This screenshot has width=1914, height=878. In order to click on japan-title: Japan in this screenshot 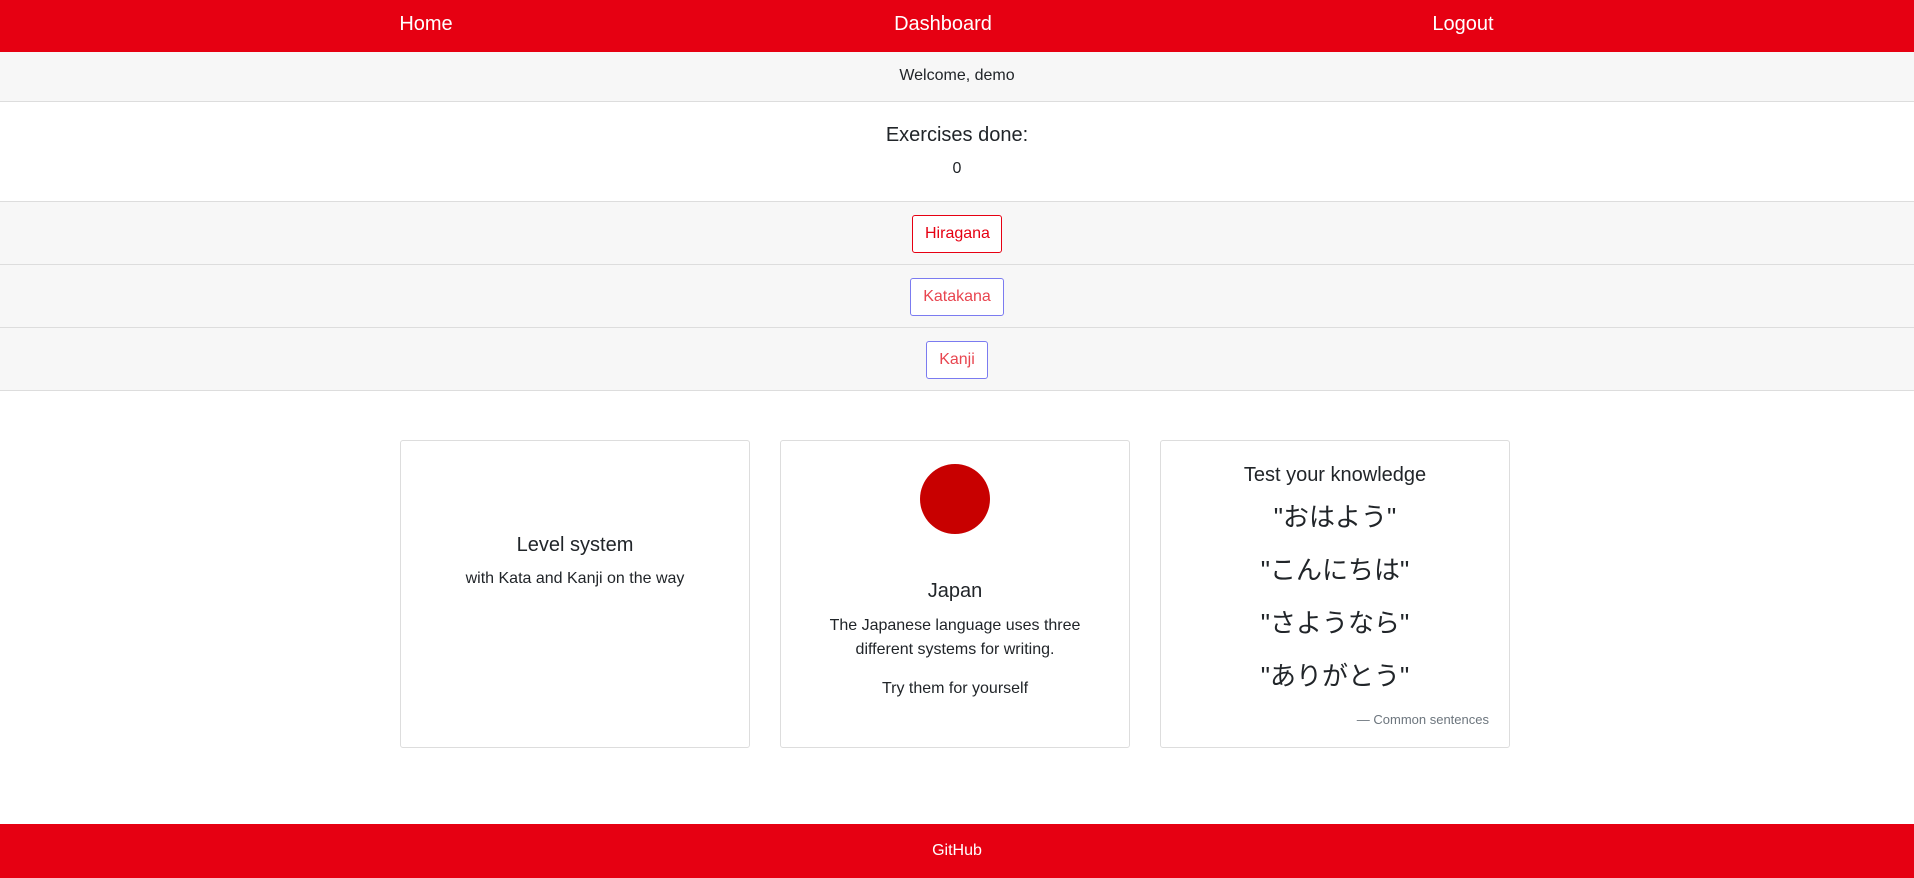, I will do `click(955, 591)`.